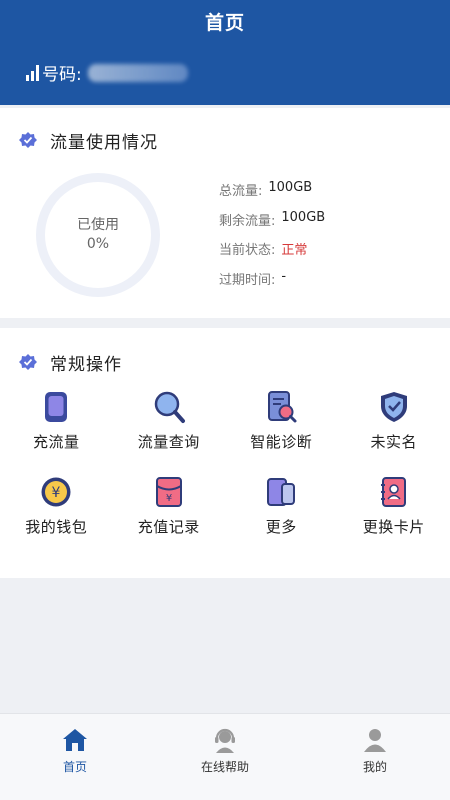 The height and width of the screenshot is (800, 450). What do you see at coordinates (294, 250) in the screenshot?
I see `status-value: 正常` at bounding box center [294, 250].